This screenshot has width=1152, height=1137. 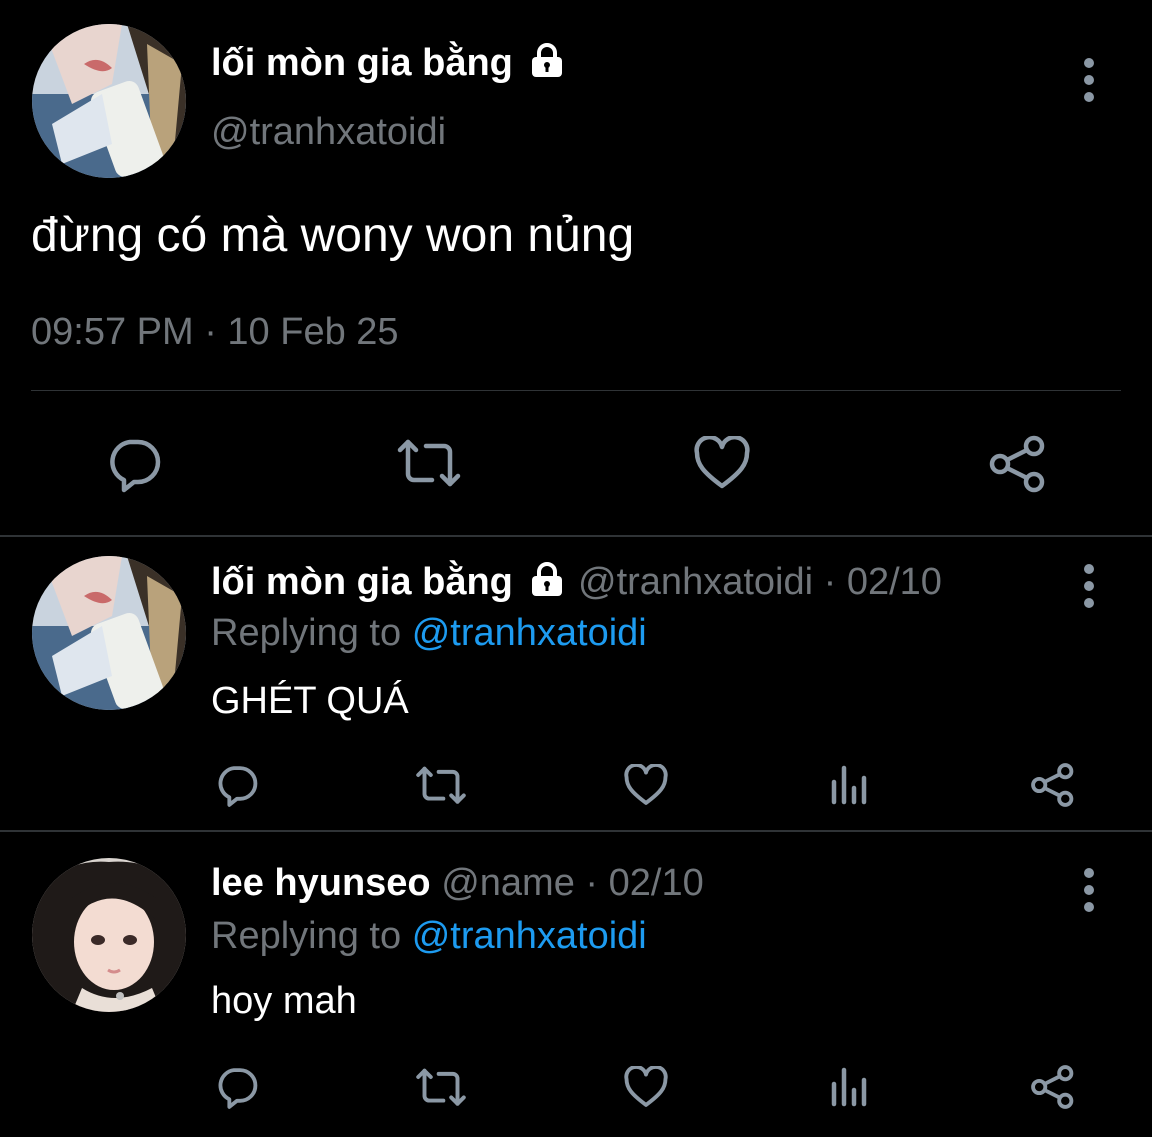 I want to click on divider, so click(x=576, y=390).